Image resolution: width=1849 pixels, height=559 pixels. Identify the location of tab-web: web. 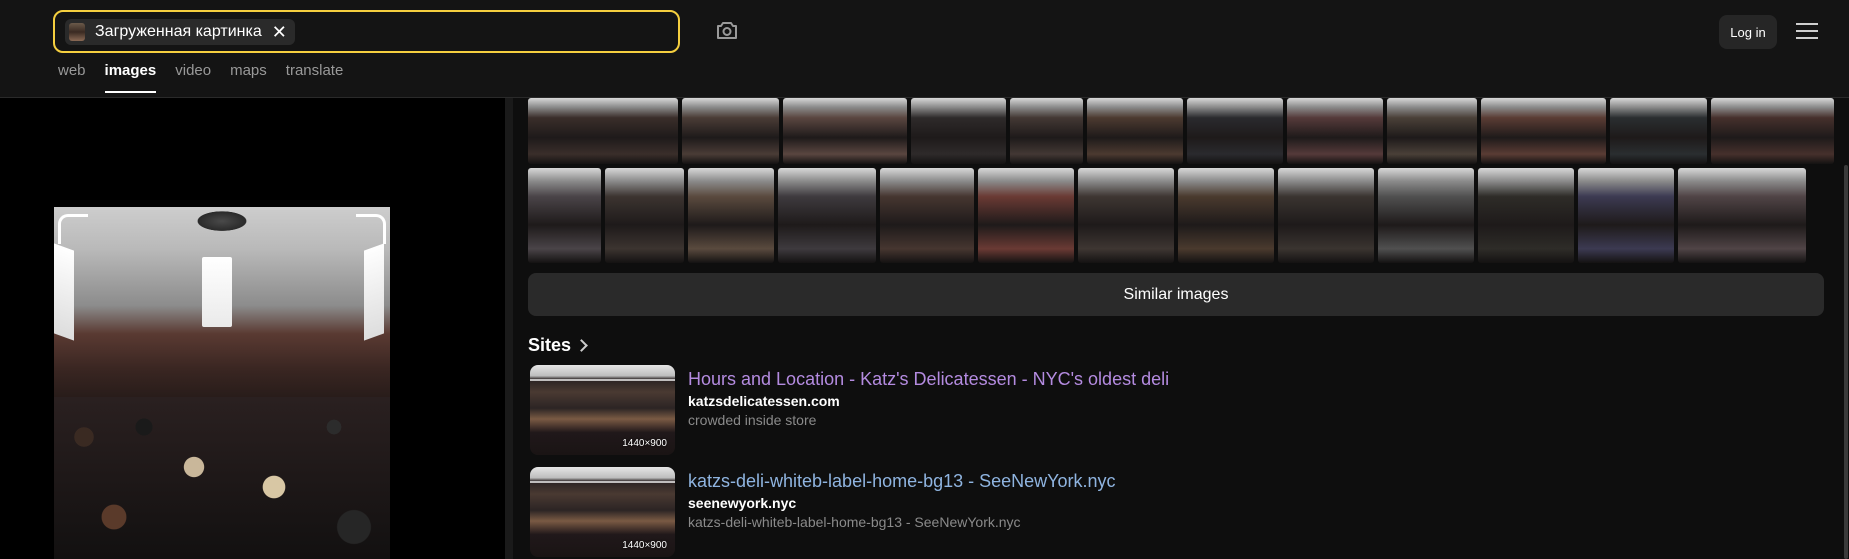
(72, 77).